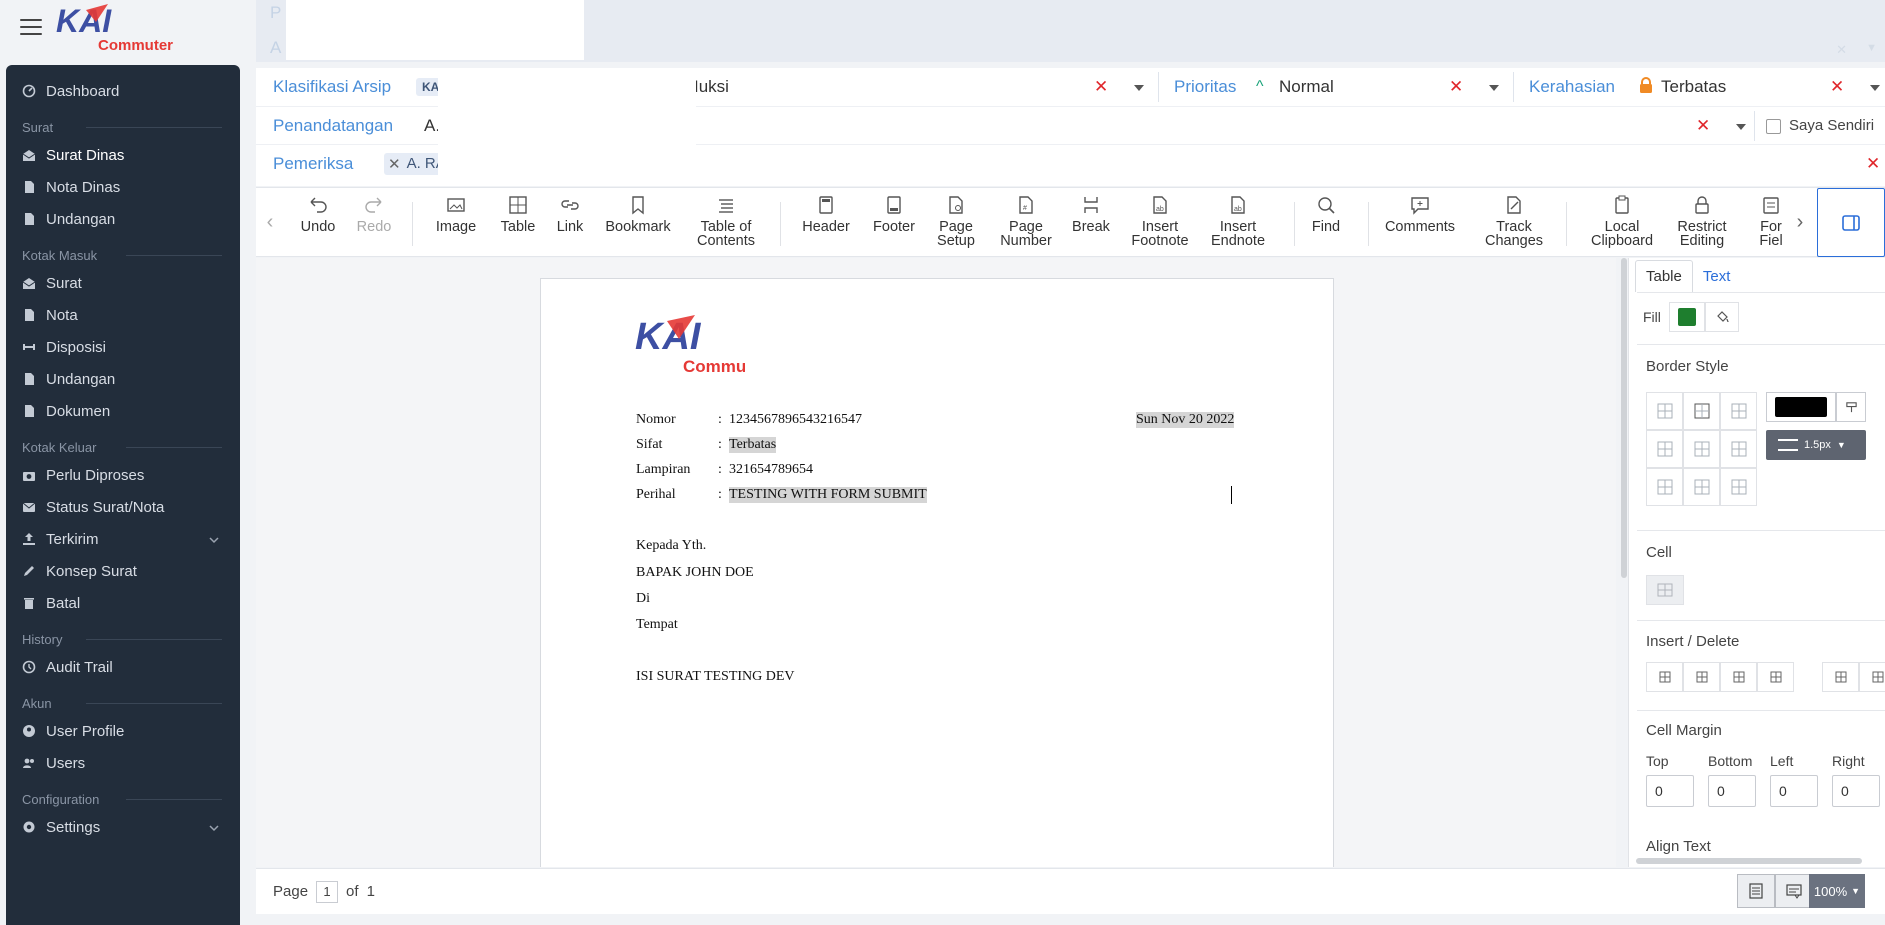  What do you see at coordinates (123, 91) in the screenshot?
I see `sidebar-item-dashboard: Dashboard` at bounding box center [123, 91].